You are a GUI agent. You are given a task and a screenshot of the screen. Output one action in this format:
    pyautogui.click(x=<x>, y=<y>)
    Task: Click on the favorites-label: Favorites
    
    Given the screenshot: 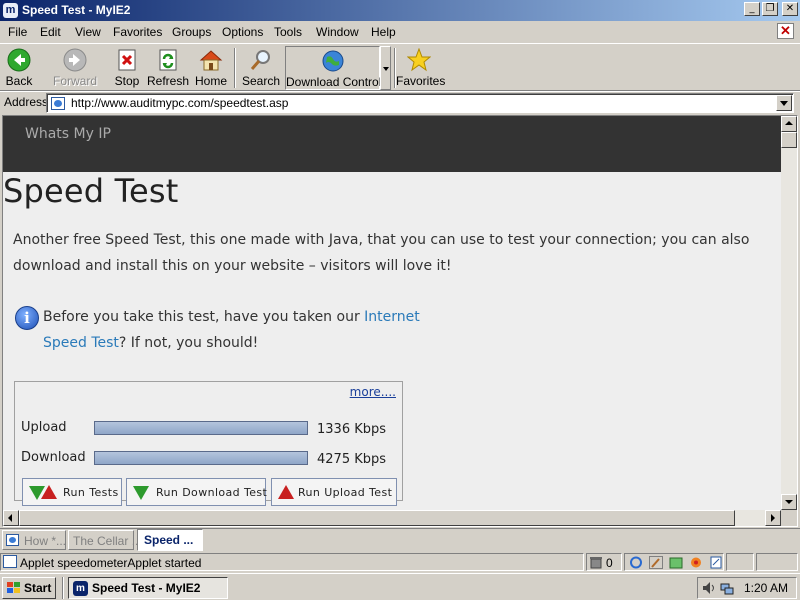 What is the action you would take?
    pyautogui.click(x=421, y=81)
    